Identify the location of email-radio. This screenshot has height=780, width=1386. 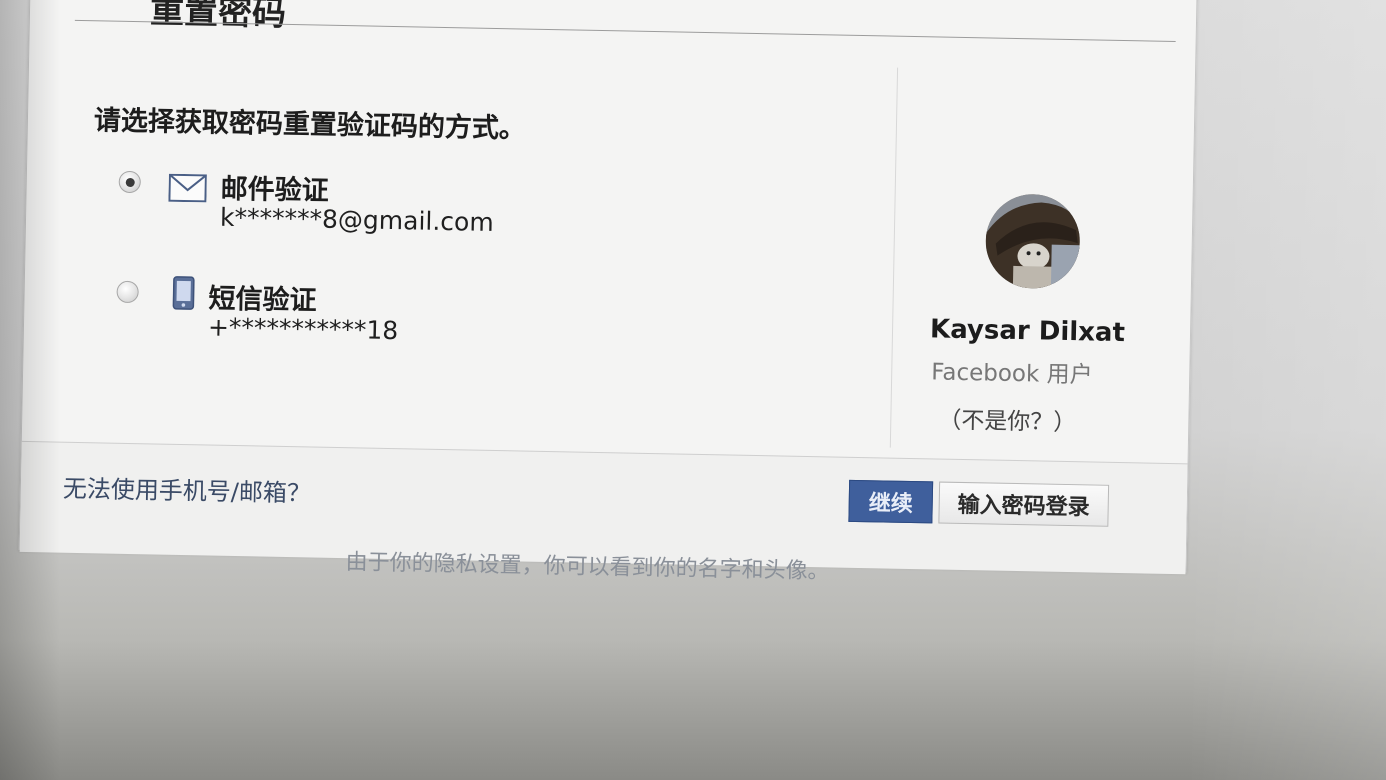
(129, 182).